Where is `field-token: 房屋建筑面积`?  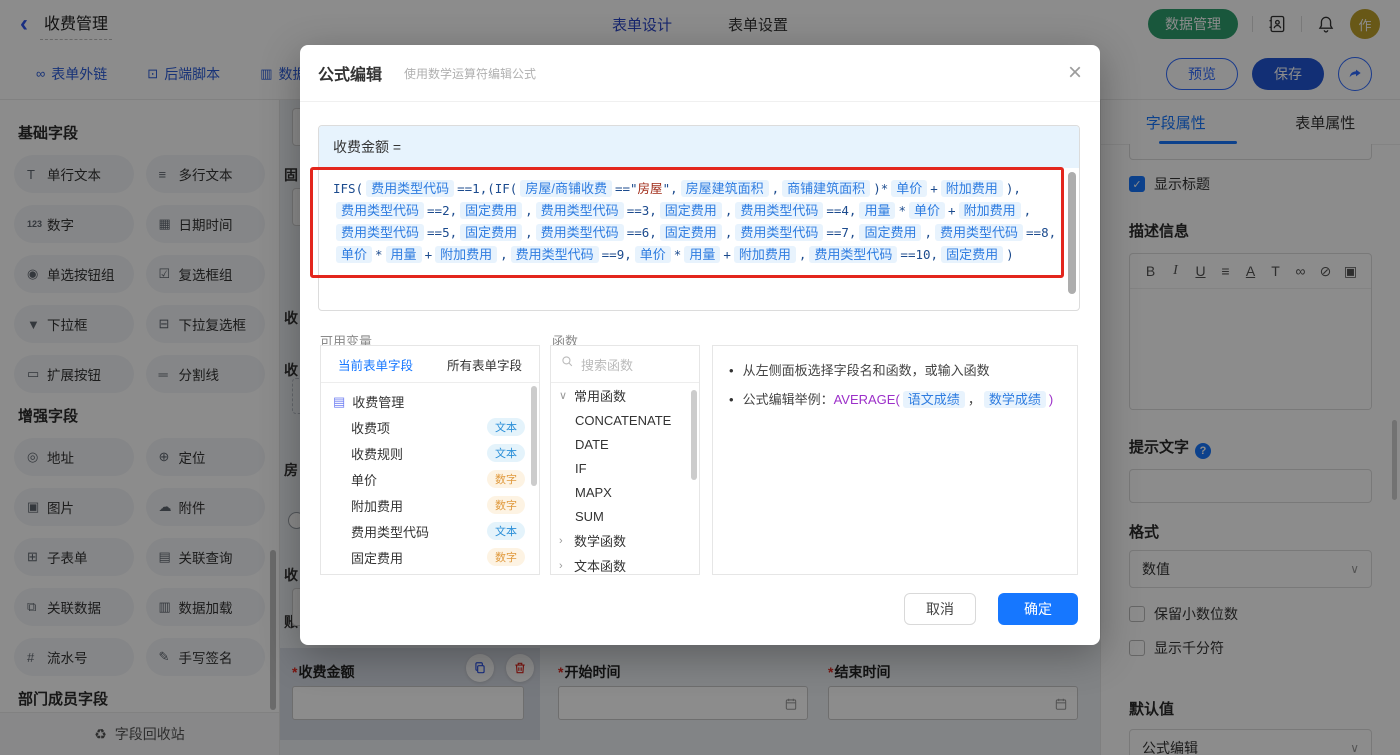 field-token: 房屋建筑面积 is located at coordinates (724, 188).